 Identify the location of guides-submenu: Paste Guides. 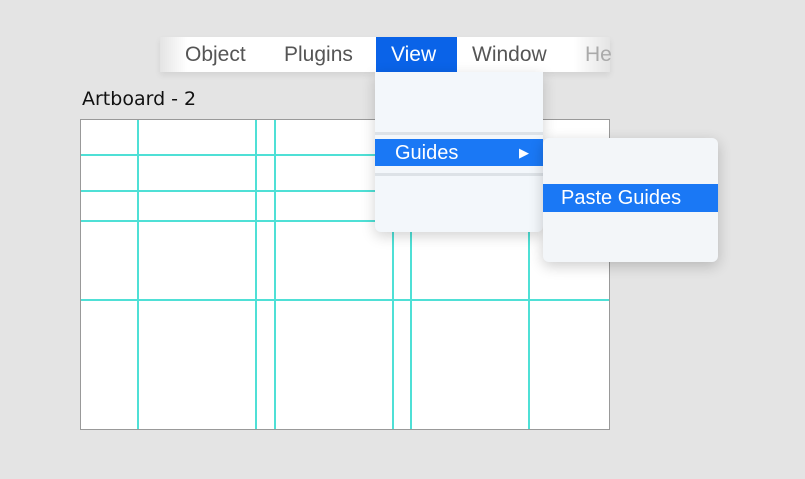
(630, 200).